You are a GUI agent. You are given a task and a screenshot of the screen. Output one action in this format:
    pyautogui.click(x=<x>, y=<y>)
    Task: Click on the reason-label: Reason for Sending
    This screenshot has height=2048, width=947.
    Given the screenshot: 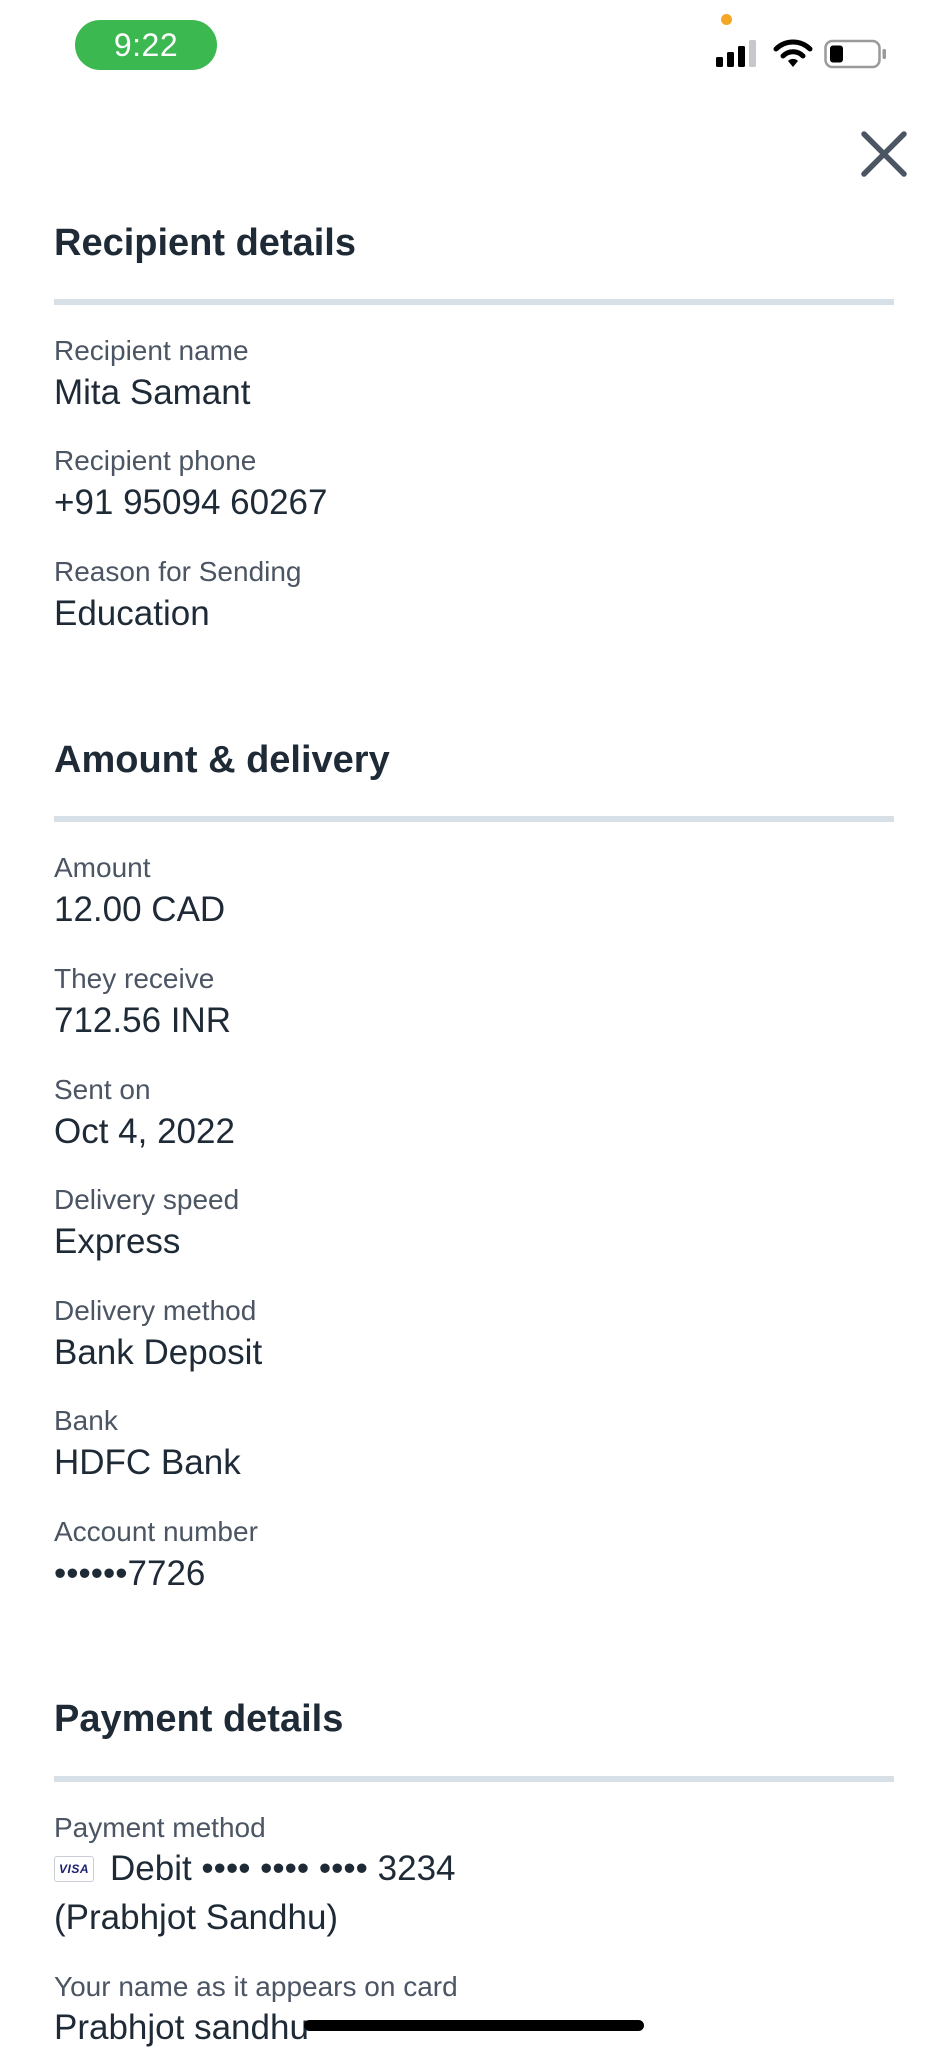 What is the action you would take?
    pyautogui.click(x=178, y=571)
    